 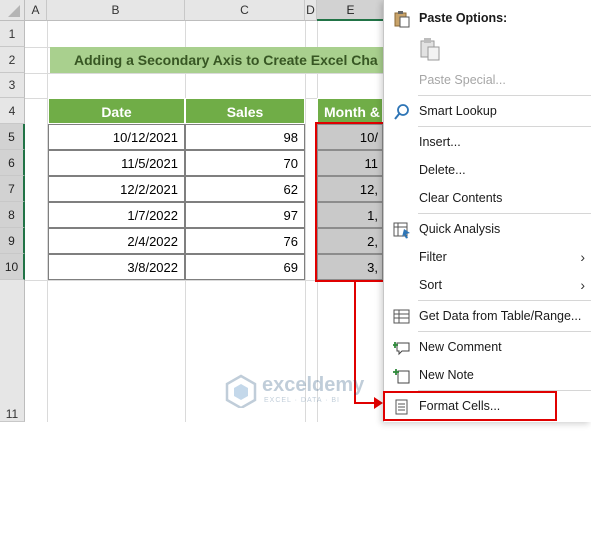 What do you see at coordinates (401, 230) in the screenshot?
I see `quick-analysis-icon` at bounding box center [401, 230].